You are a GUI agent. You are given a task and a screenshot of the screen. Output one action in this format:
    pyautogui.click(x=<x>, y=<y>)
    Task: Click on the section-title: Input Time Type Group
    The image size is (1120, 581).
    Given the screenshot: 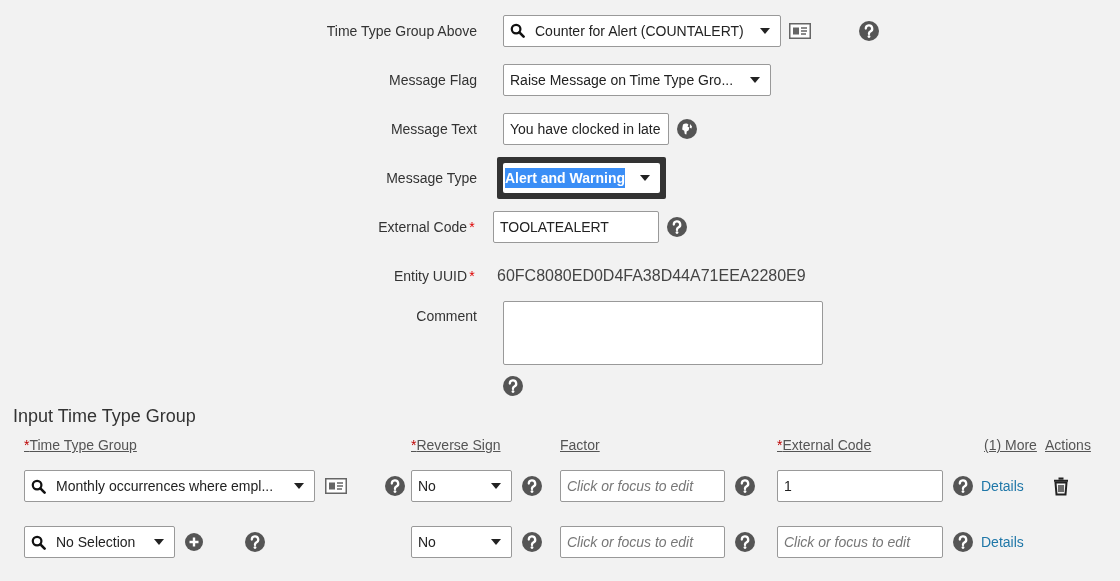 What is the action you would take?
    pyautogui.click(x=104, y=416)
    